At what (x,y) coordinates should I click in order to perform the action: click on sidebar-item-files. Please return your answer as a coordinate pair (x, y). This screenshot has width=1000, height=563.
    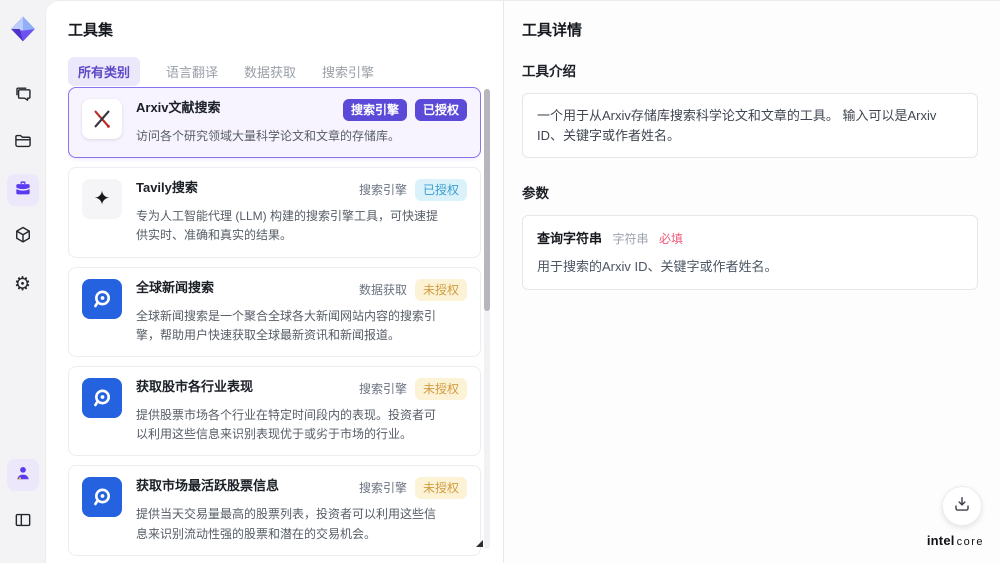
    Looking at the image, I should click on (23, 143).